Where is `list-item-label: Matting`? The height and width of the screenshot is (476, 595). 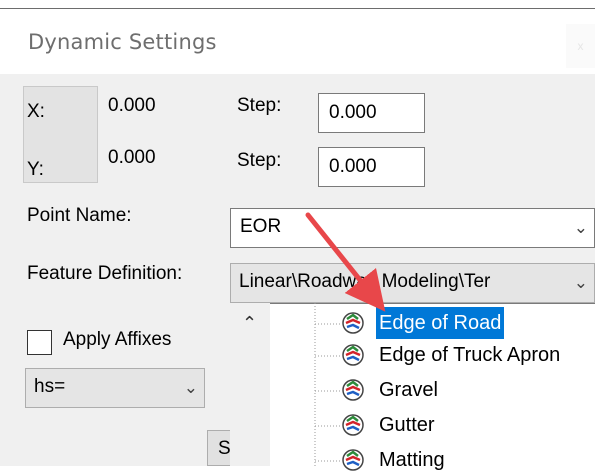 list-item-label: Matting is located at coordinates (412, 460).